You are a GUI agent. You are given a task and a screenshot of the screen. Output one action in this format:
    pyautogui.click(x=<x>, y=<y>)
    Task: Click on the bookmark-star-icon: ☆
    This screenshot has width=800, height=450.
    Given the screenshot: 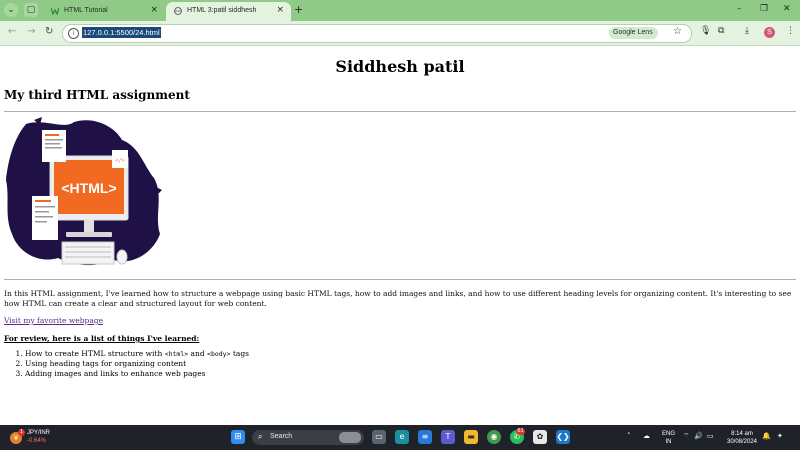 What is the action you would take?
    pyautogui.click(x=677, y=31)
    